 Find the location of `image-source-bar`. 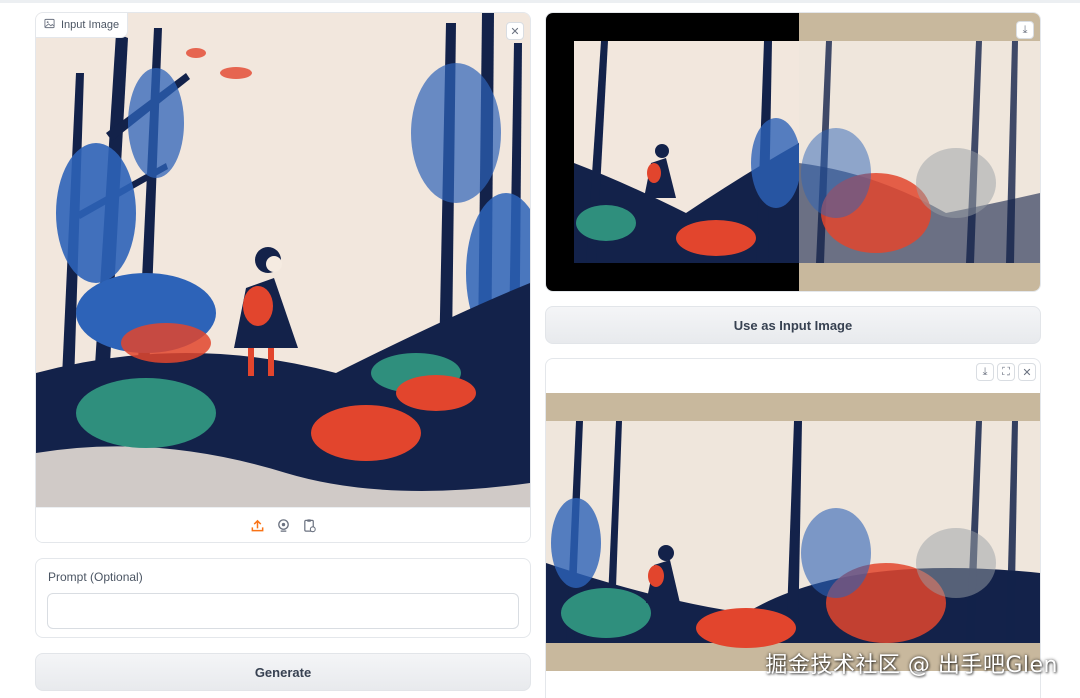

image-source-bar is located at coordinates (283, 524).